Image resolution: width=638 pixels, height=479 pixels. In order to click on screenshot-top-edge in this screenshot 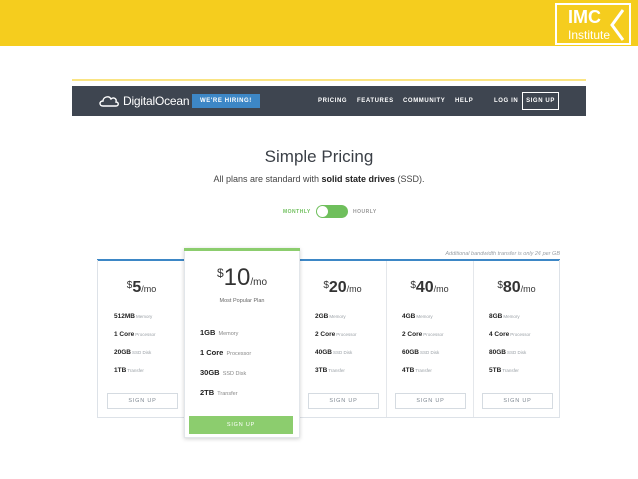, I will do `click(329, 80)`.